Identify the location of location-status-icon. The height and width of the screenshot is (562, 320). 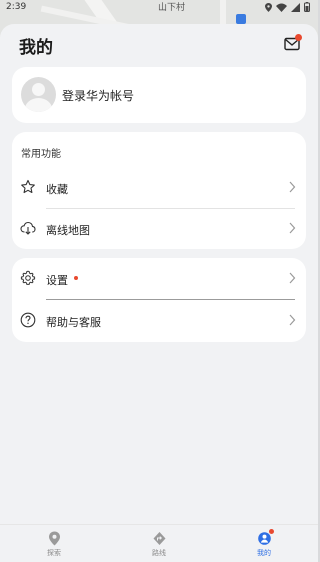
(268, 7).